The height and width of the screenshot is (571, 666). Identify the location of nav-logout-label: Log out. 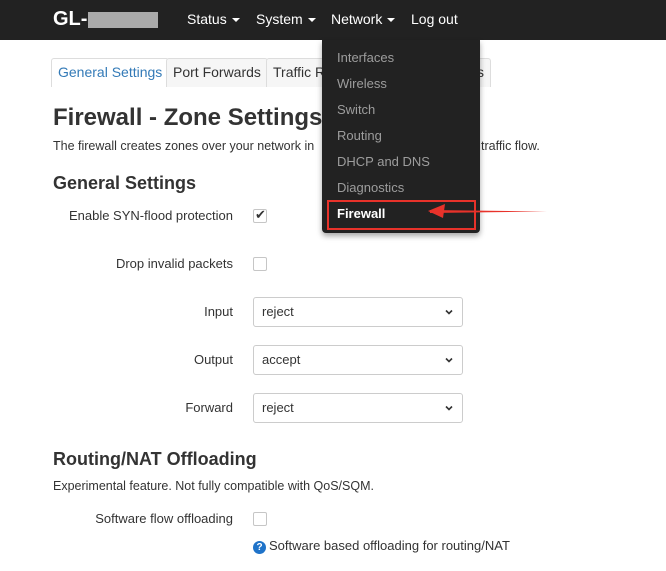
(434, 19).